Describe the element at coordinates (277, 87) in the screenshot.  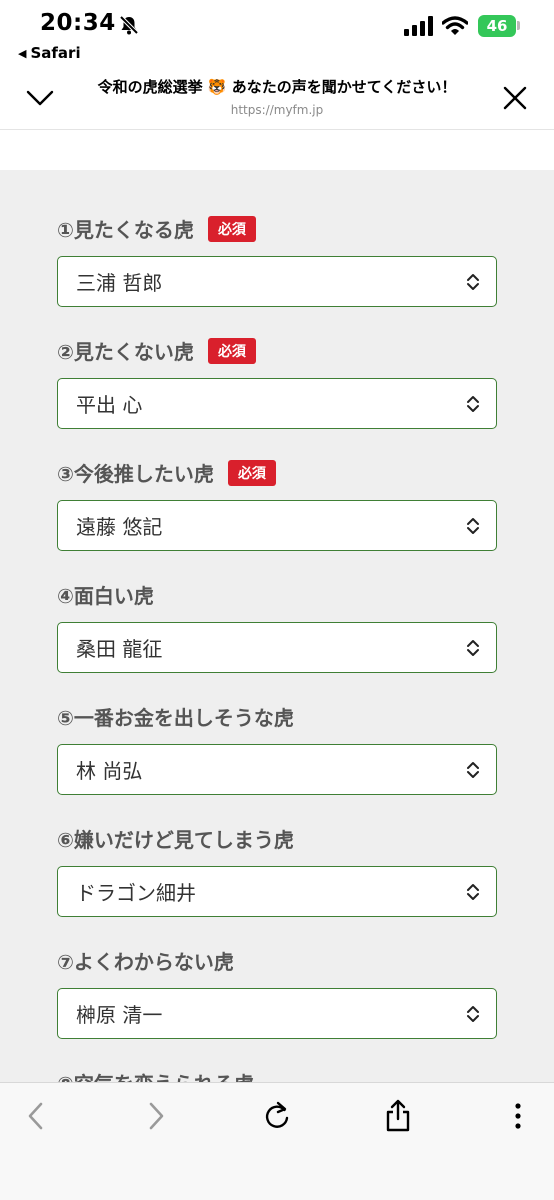
I see `page-title: 令和の虎総選挙 🐯 あなたの声を聞かせてください！` at that location.